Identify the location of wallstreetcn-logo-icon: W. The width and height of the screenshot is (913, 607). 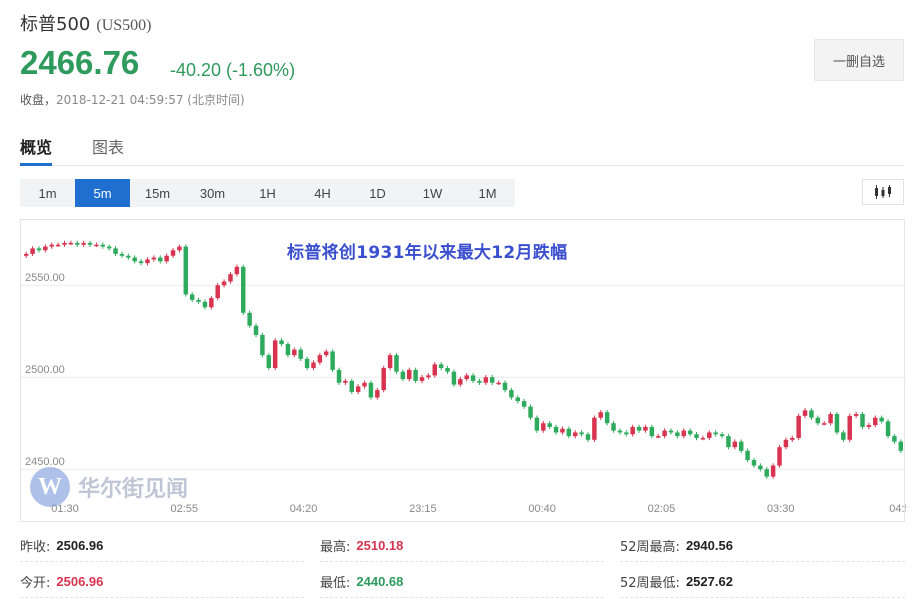
(50, 487).